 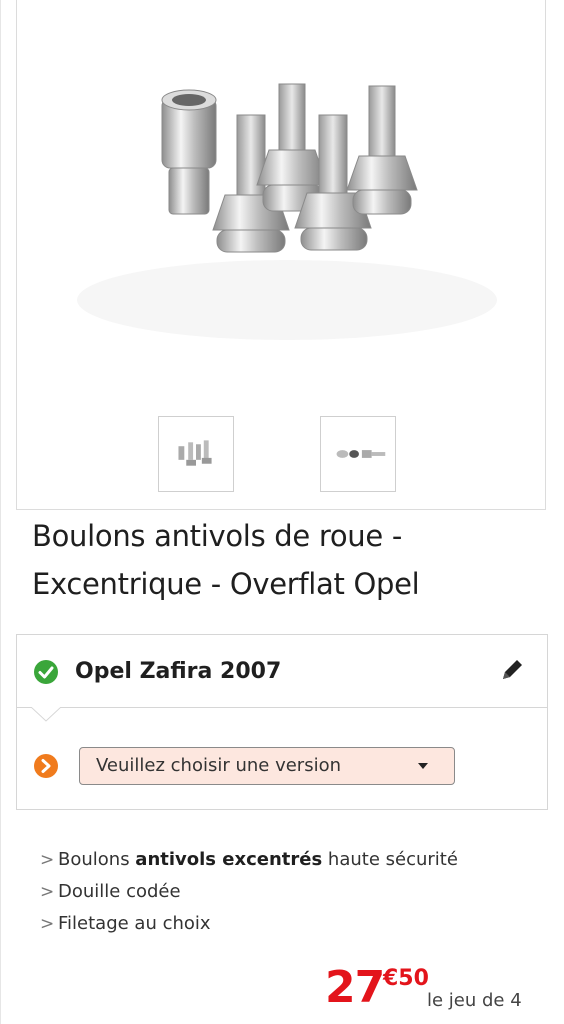 I want to click on version-row: Veuillez choisir une version, so click(x=282, y=765).